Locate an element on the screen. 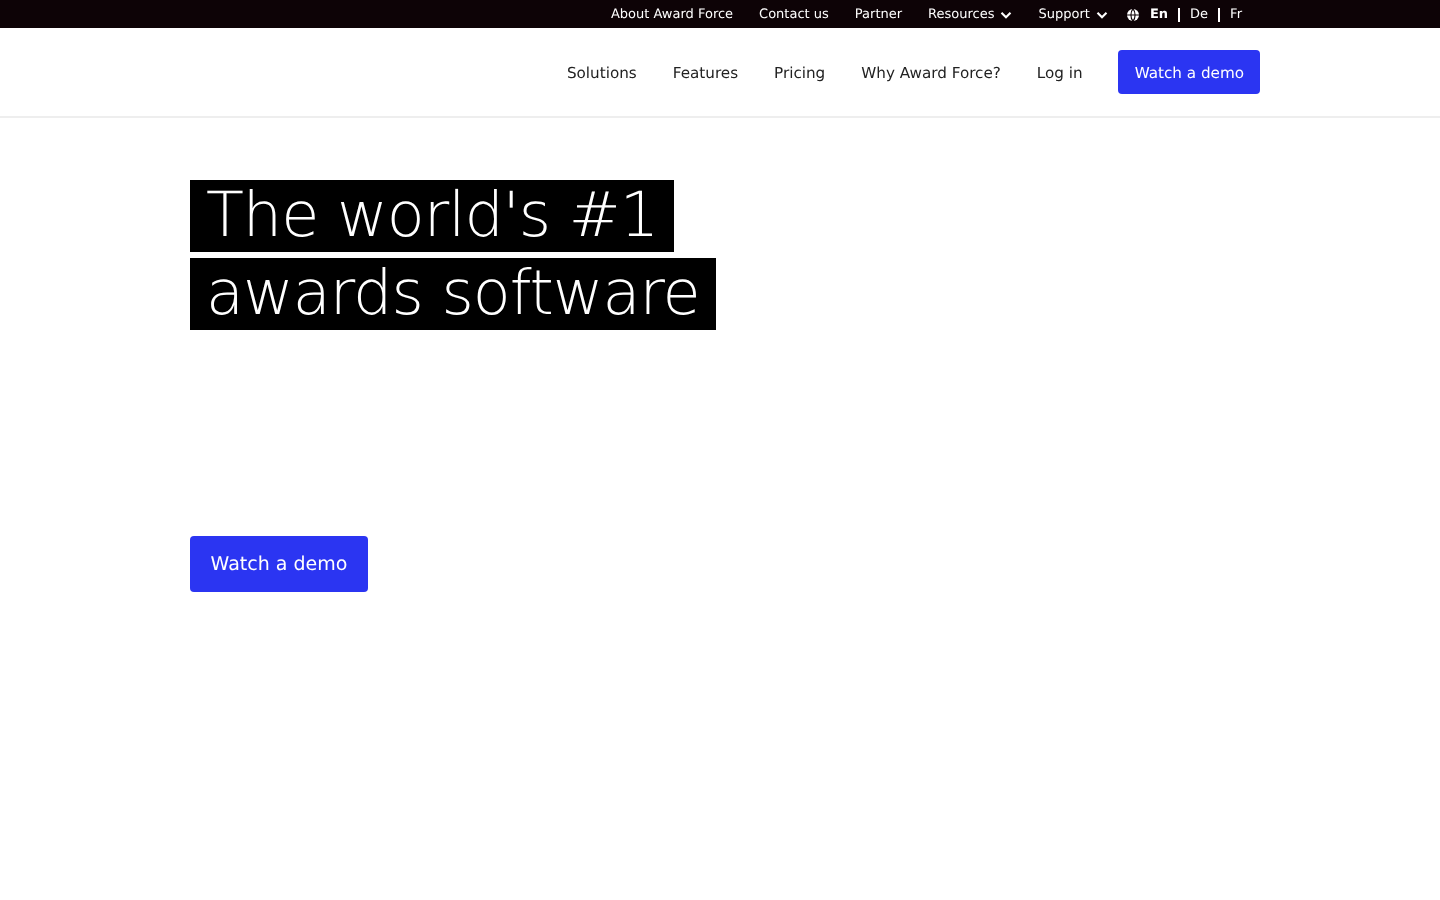 This screenshot has height=900, width=1440. globe-icon is located at coordinates (1132, 14).